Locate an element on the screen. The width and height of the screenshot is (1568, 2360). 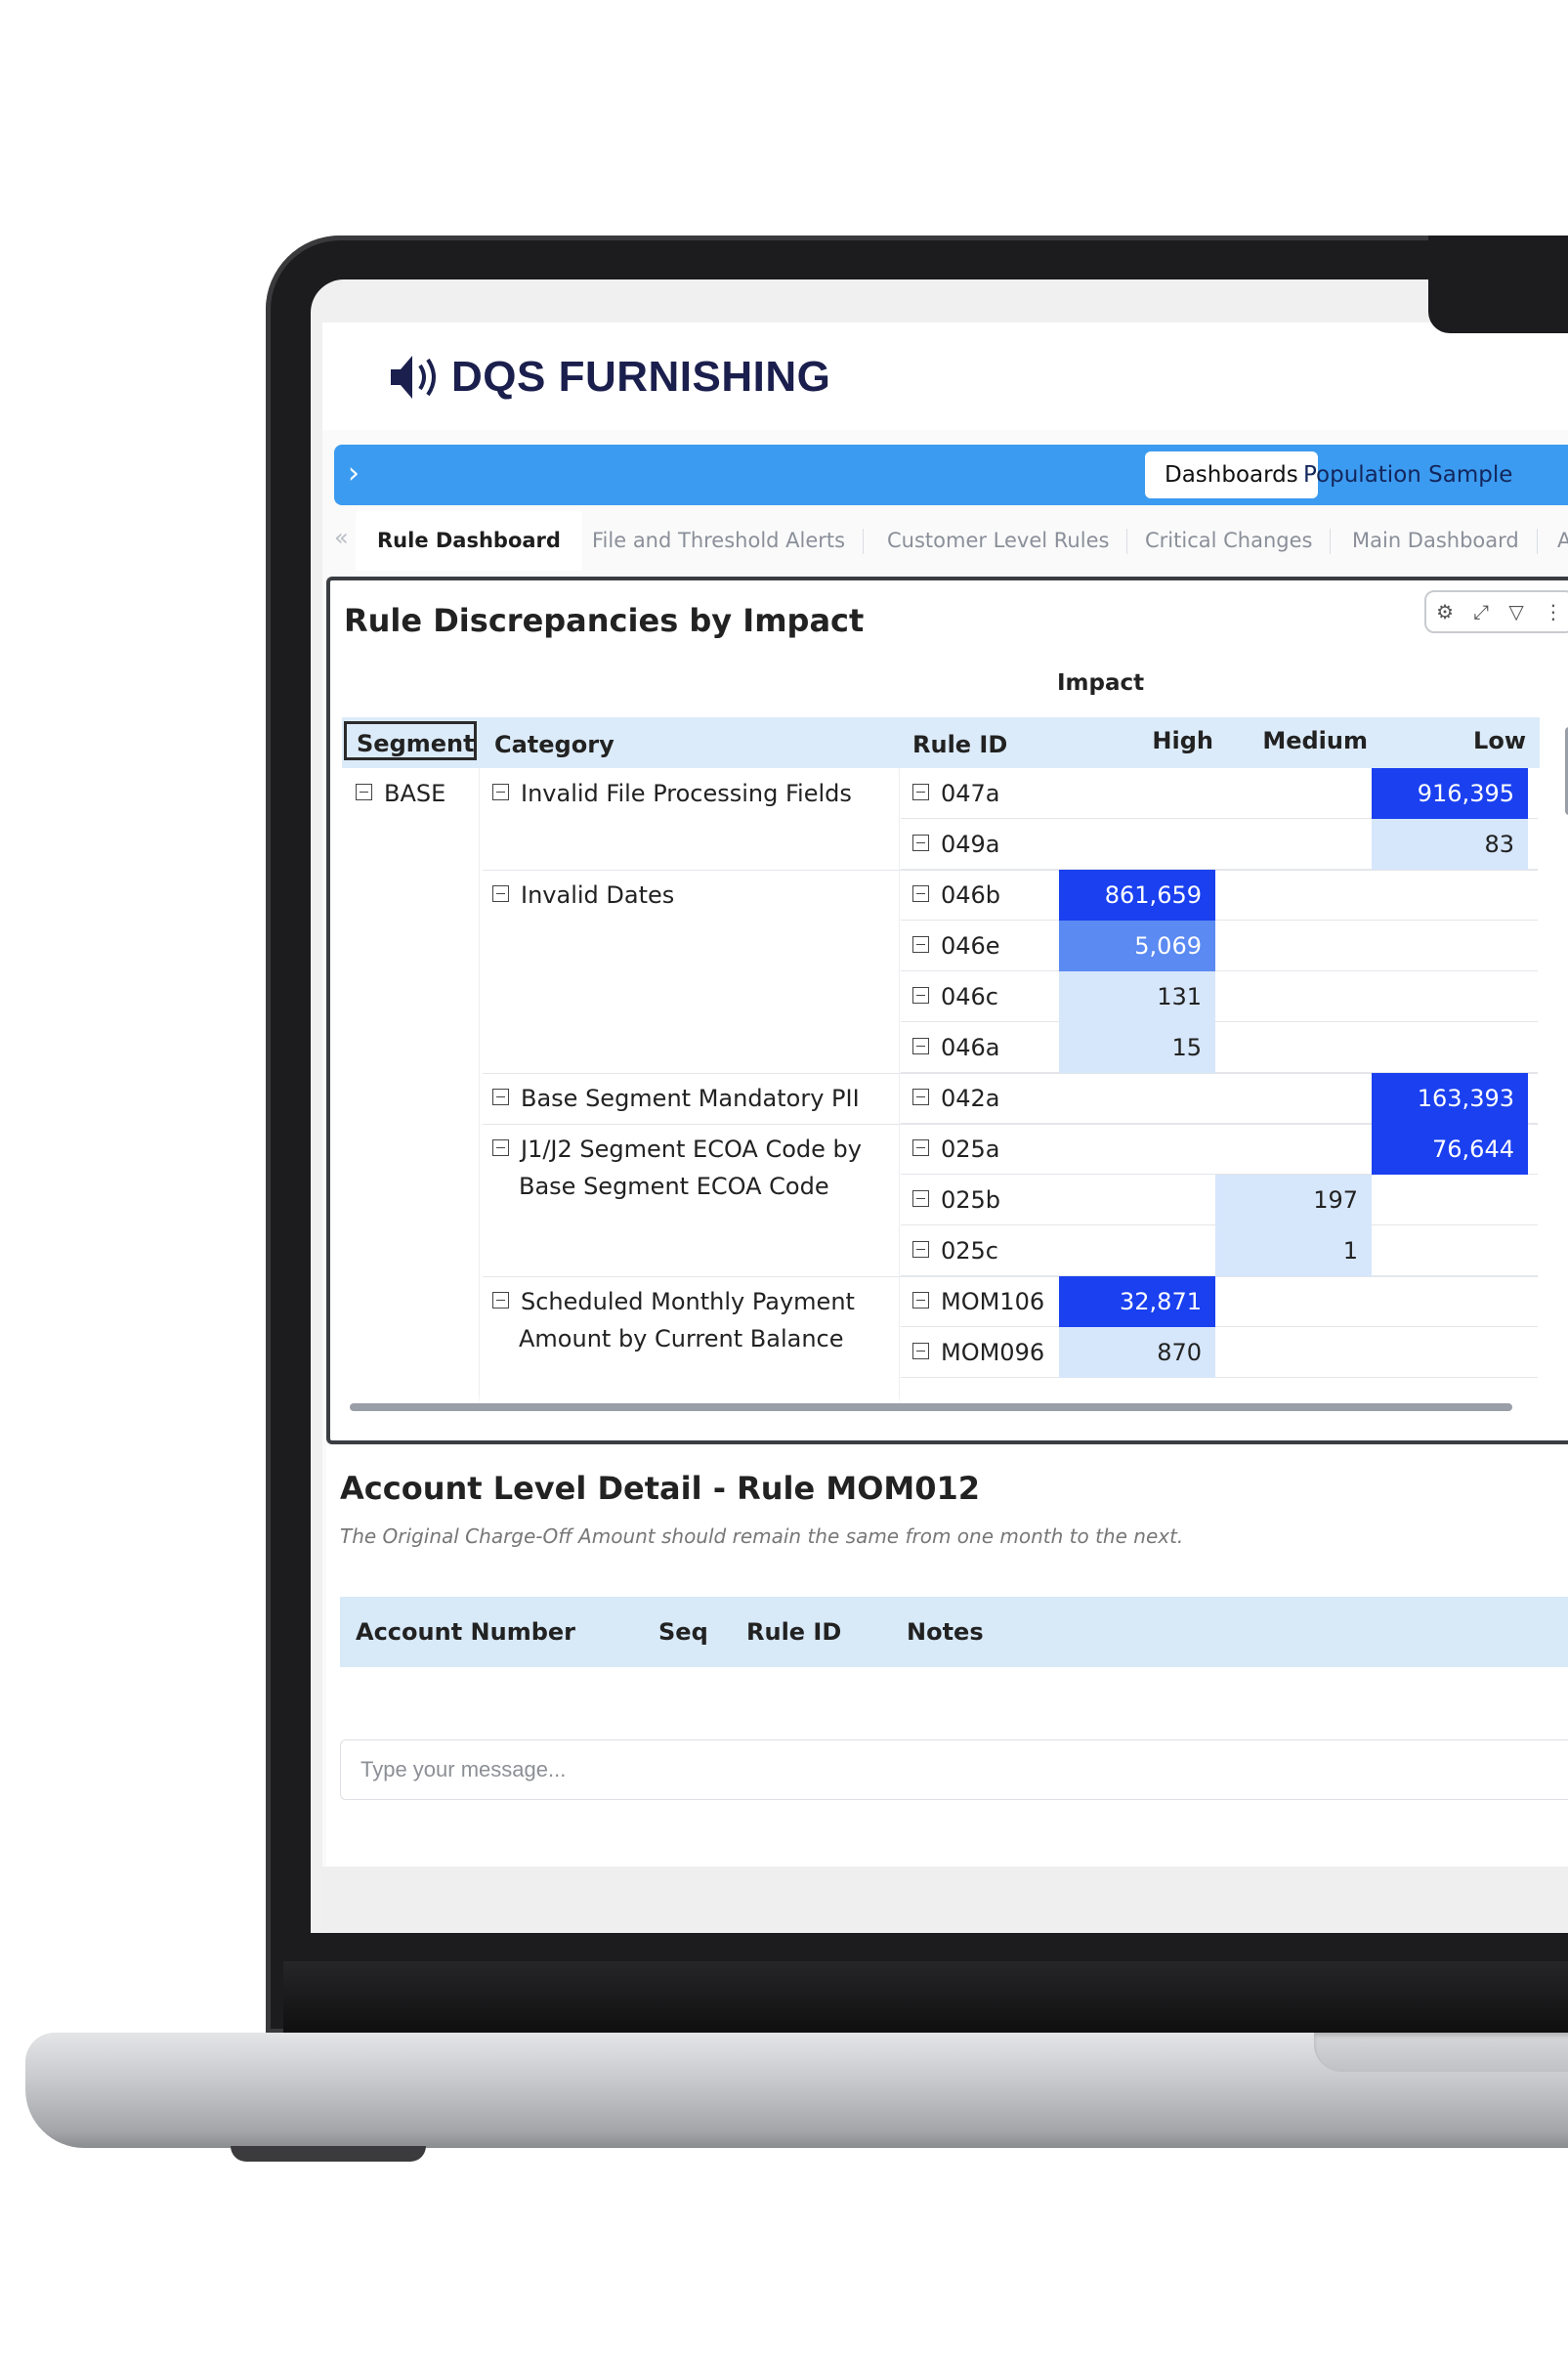
category-item: J1/J2 Segment ECOA Code by is located at coordinates (677, 1149).